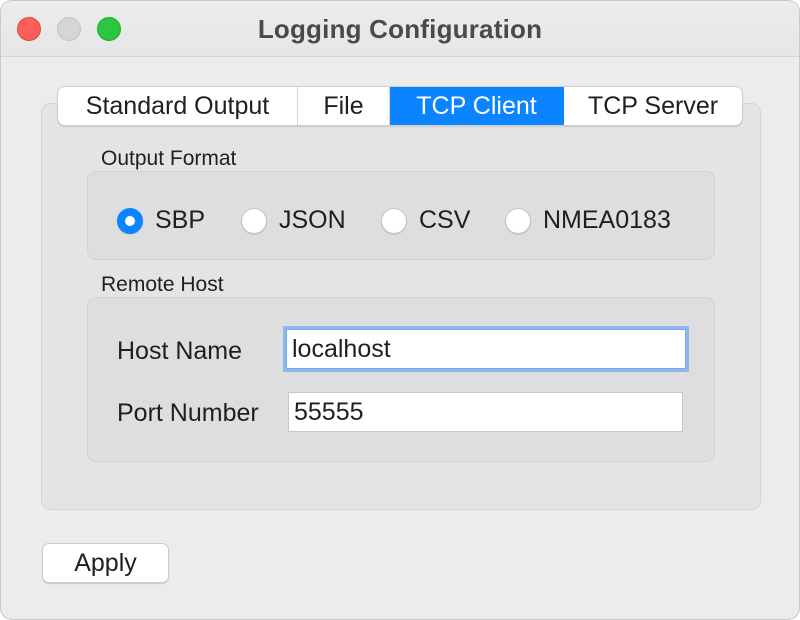 This screenshot has height=620, width=800. What do you see at coordinates (254, 220) in the screenshot?
I see `radio-json-indicator` at bounding box center [254, 220].